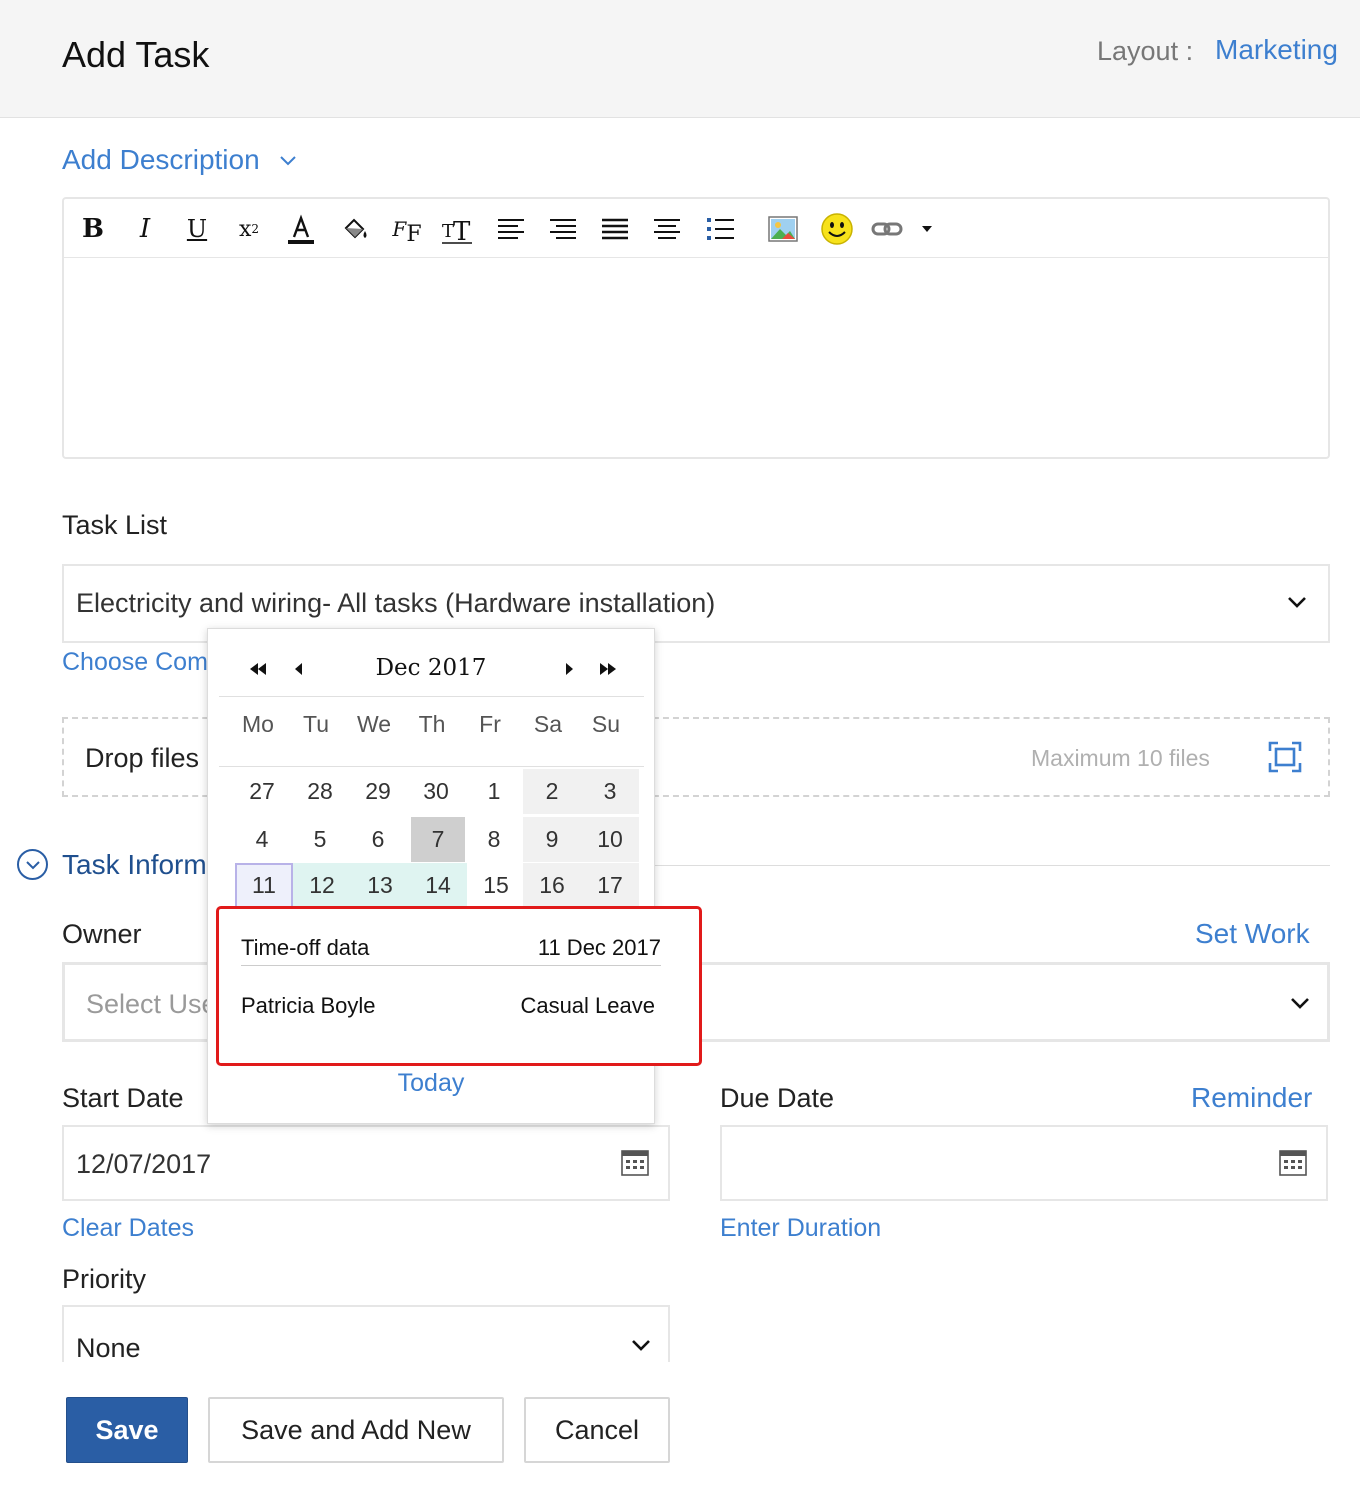 This screenshot has height=1490, width=1360. I want to click on save-button: Save, so click(127, 1430).